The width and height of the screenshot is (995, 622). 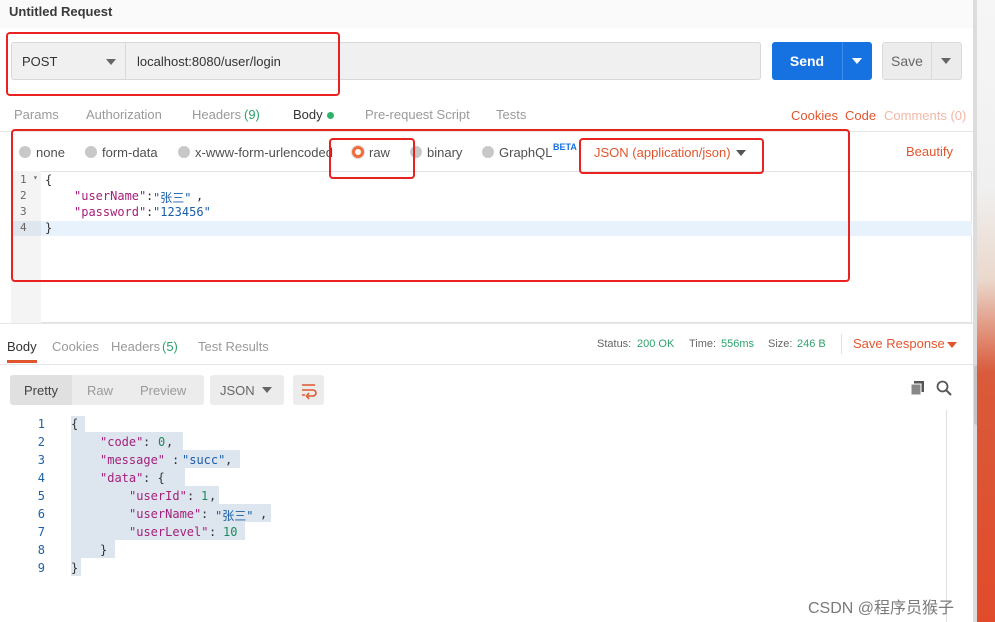 What do you see at coordinates (308, 114) in the screenshot?
I see `tab-body: Body` at bounding box center [308, 114].